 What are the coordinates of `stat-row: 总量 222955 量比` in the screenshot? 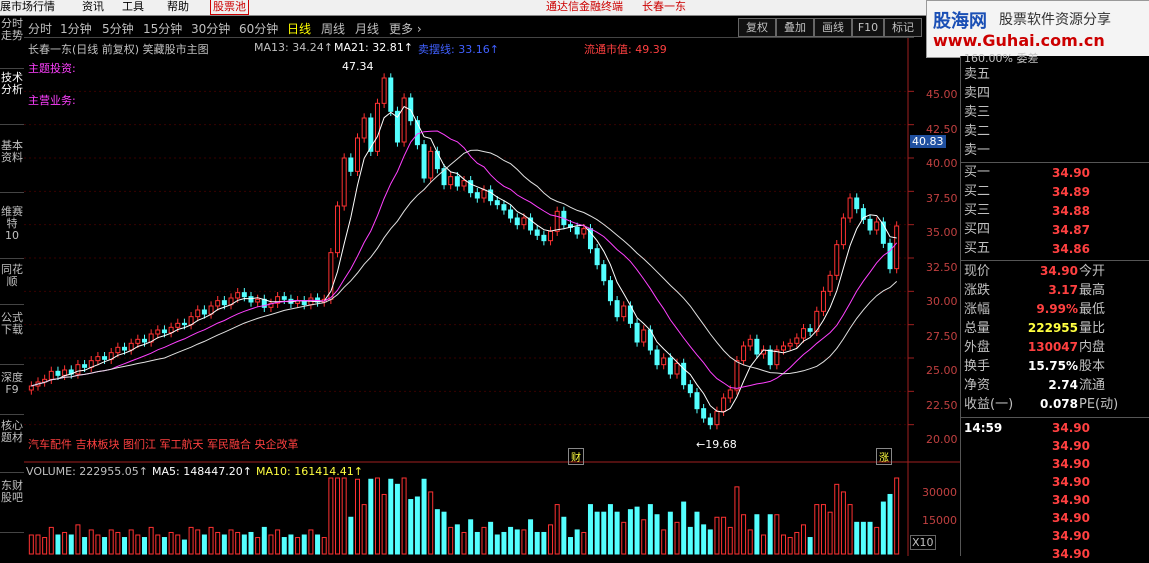 It's located at (1055, 328).